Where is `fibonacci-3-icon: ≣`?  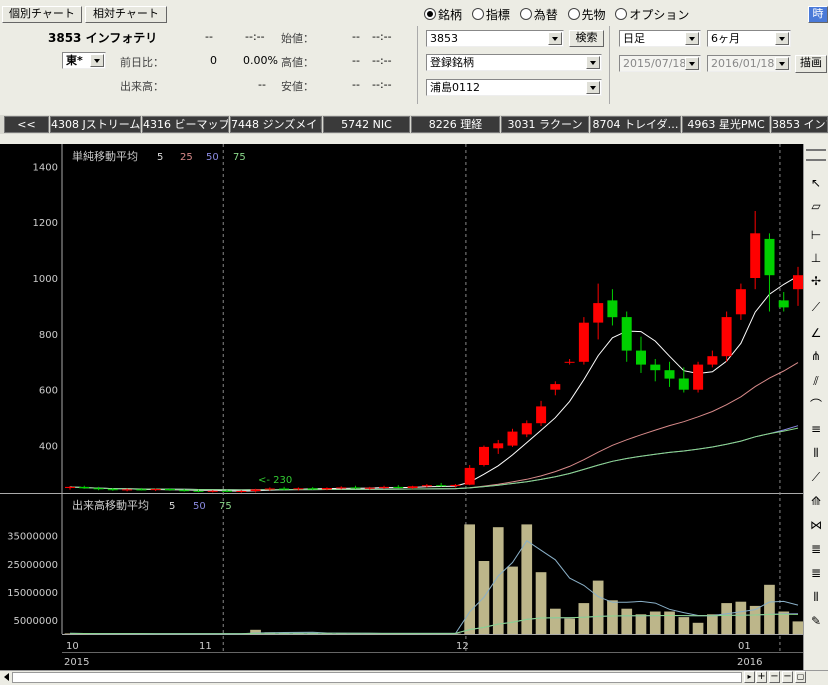 fibonacci-3-icon: ≣ is located at coordinates (816, 549).